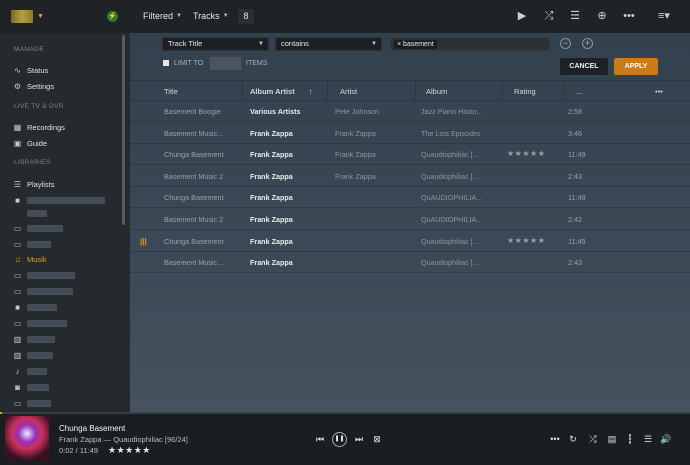  What do you see at coordinates (666, 439) in the screenshot?
I see `volume-icon: 🔊` at bounding box center [666, 439].